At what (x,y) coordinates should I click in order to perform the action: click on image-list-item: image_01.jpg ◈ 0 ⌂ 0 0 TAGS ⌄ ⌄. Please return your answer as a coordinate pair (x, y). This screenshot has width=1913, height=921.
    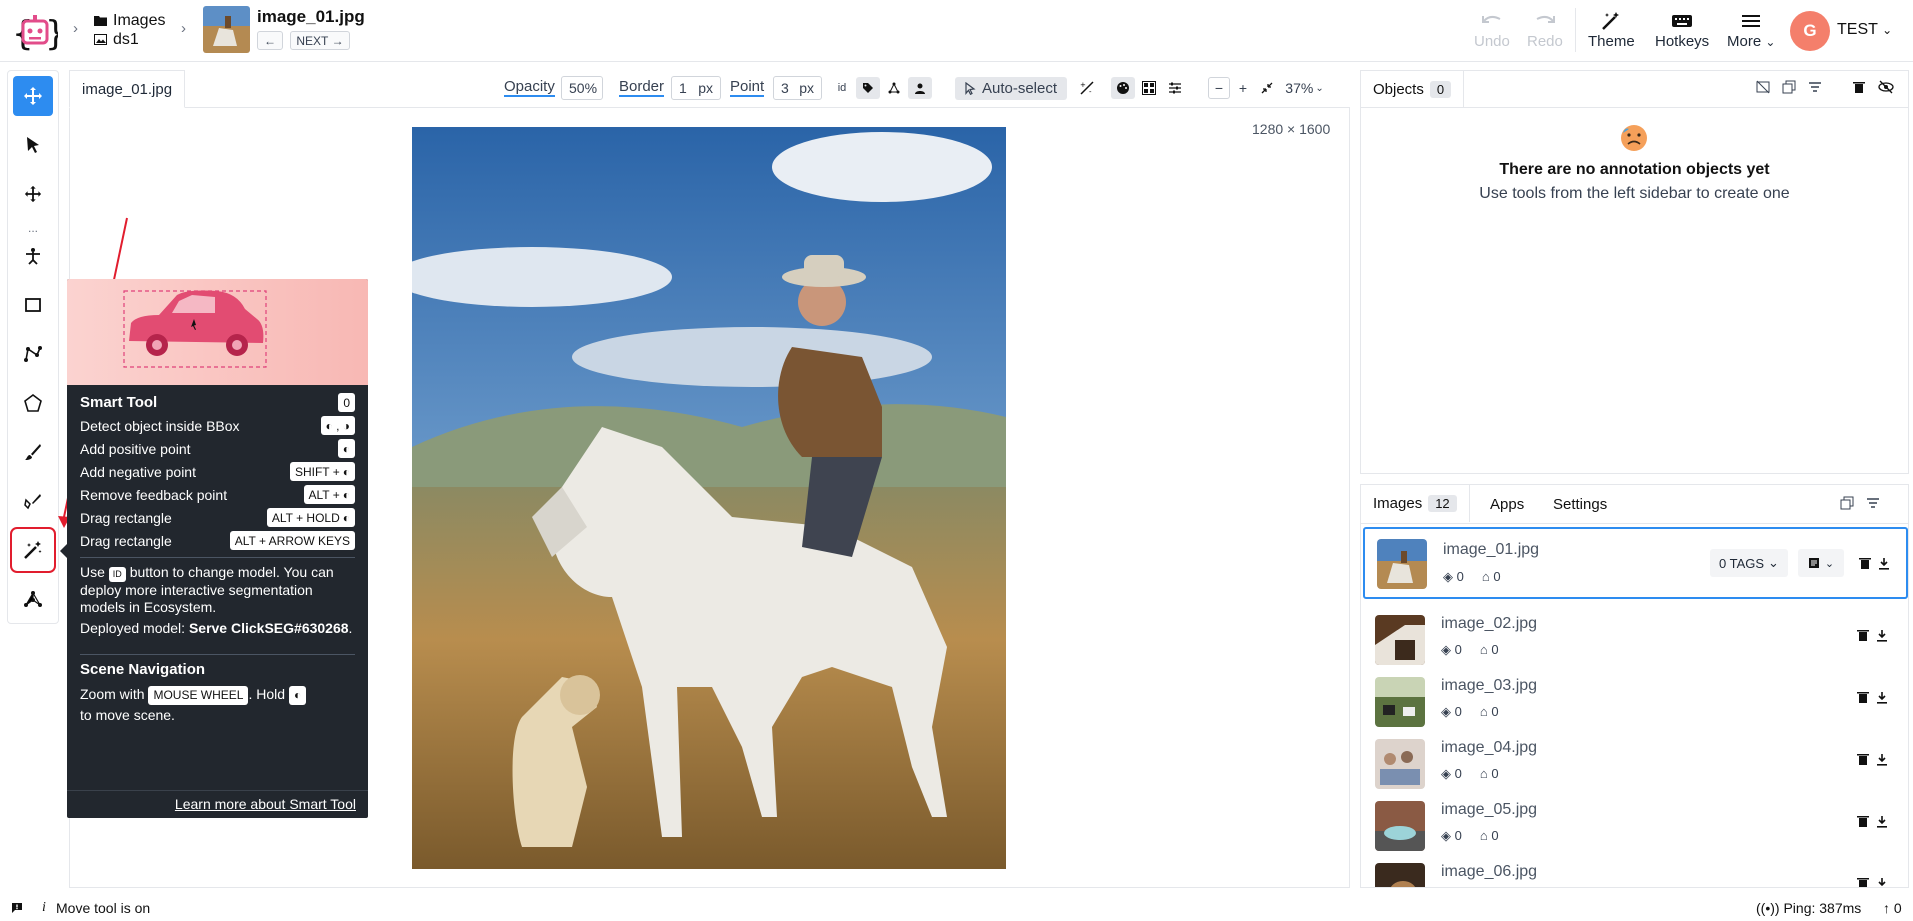
    Looking at the image, I should click on (1635, 563).